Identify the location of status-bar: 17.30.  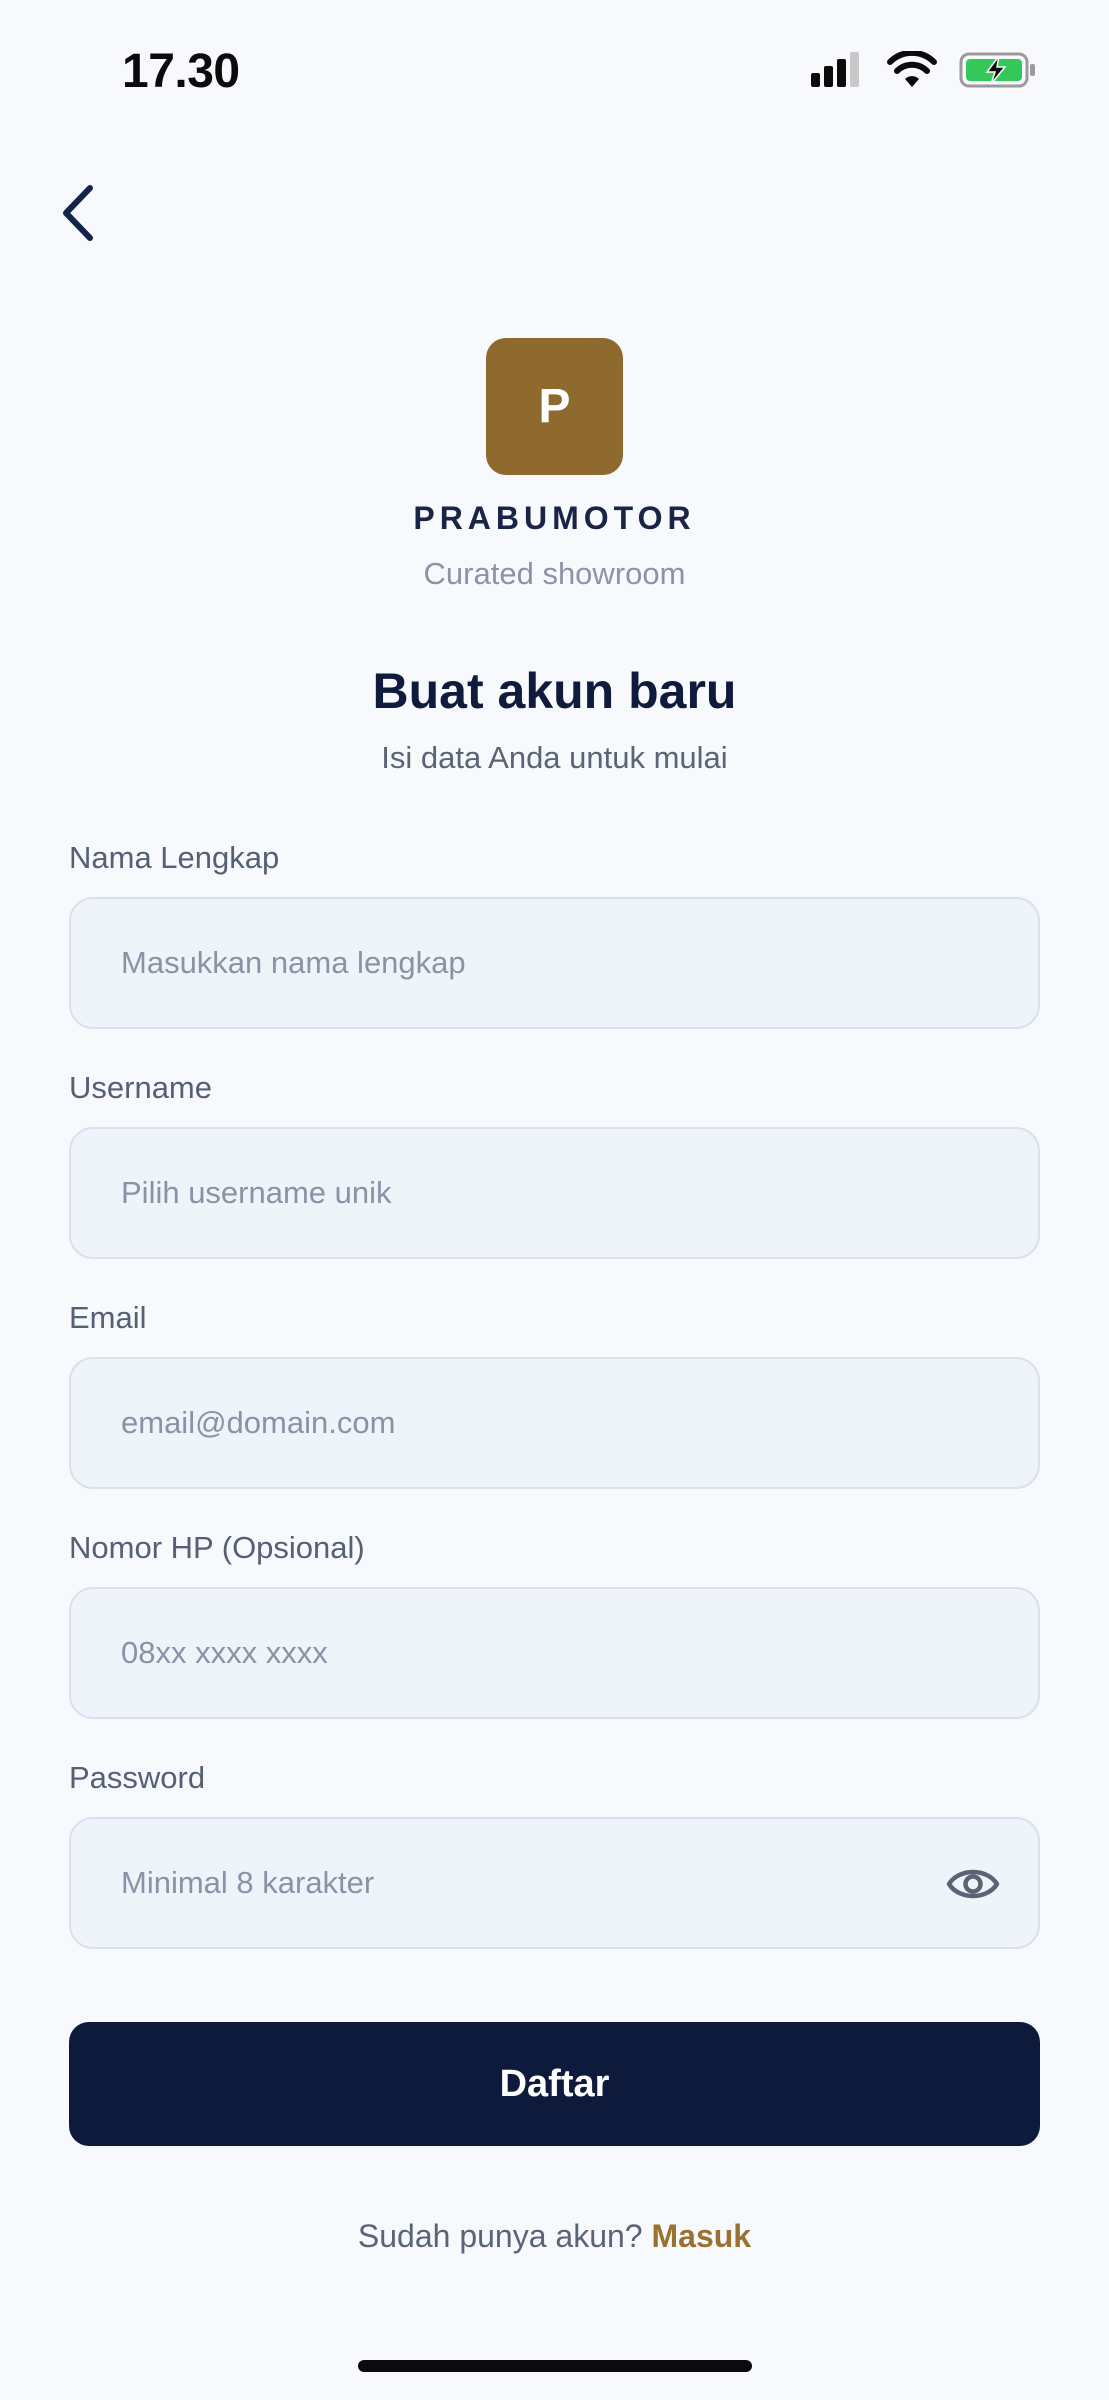
(554, 75).